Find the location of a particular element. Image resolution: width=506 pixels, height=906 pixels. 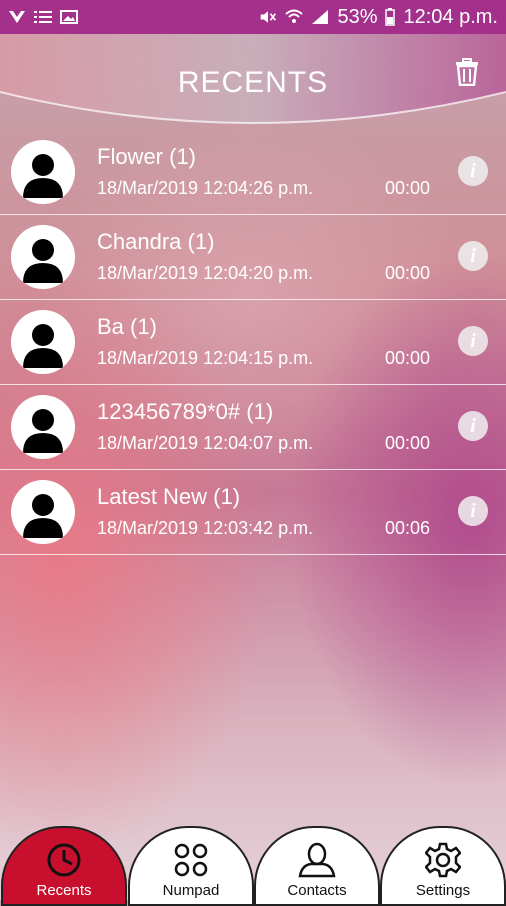

battery-icon is located at coordinates (390, 17).